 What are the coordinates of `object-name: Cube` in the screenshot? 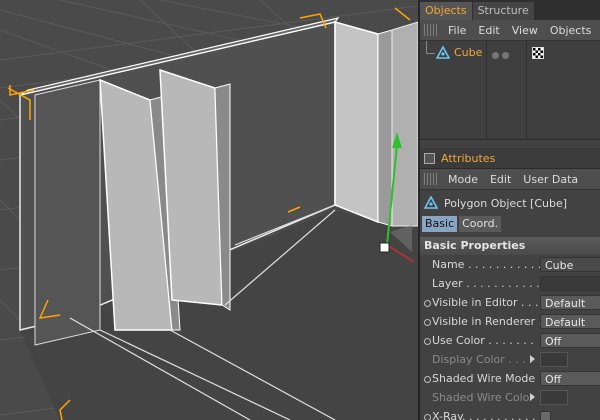 It's located at (468, 52).